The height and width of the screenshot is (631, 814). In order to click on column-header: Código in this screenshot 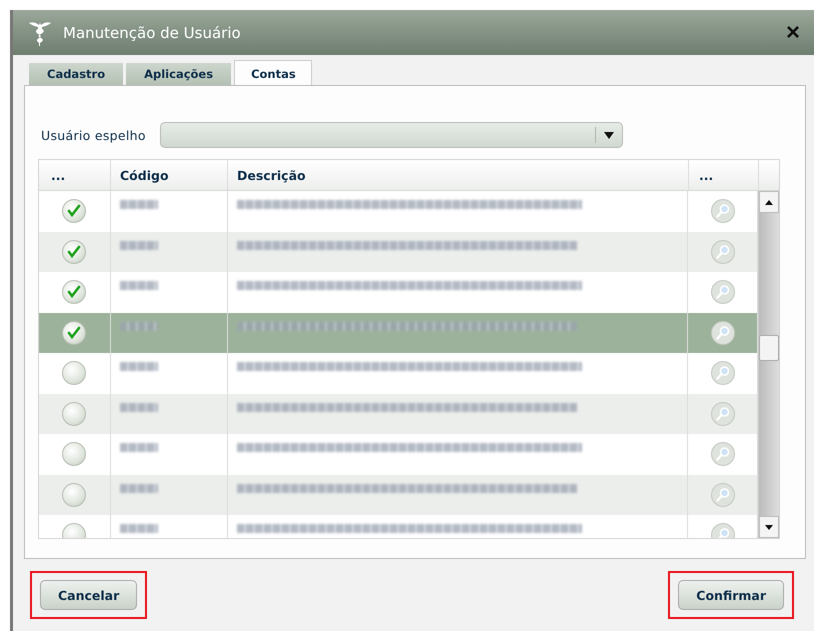, I will do `click(169, 175)`.